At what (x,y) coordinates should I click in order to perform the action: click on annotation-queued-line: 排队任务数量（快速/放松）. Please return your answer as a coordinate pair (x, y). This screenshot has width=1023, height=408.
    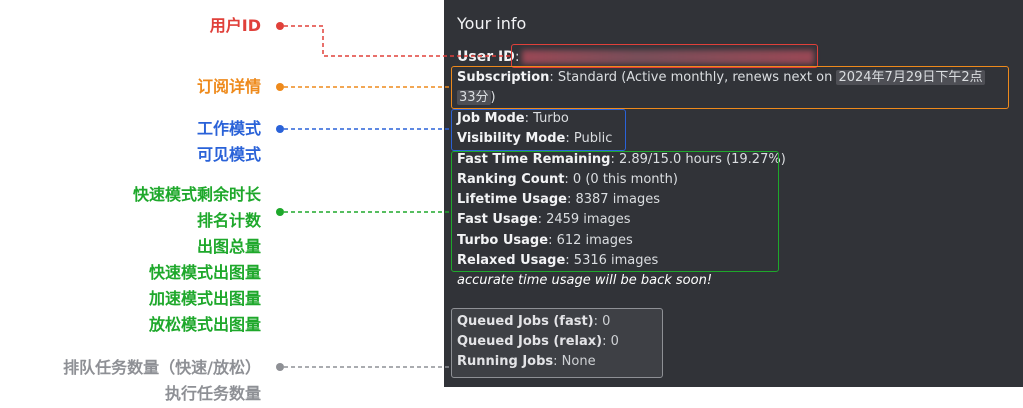
    Looking at the image, I should click on (162, 367).